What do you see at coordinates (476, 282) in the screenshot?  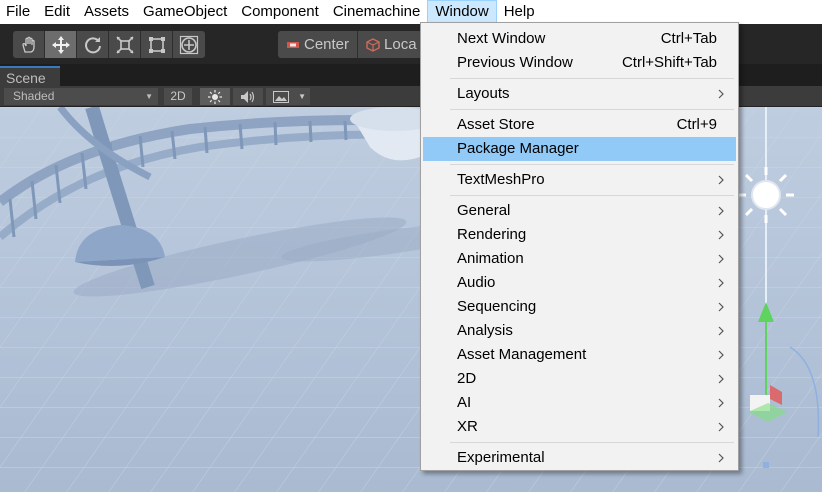 I see `menu-item-label: Audio` at bounding box center [476, 282].